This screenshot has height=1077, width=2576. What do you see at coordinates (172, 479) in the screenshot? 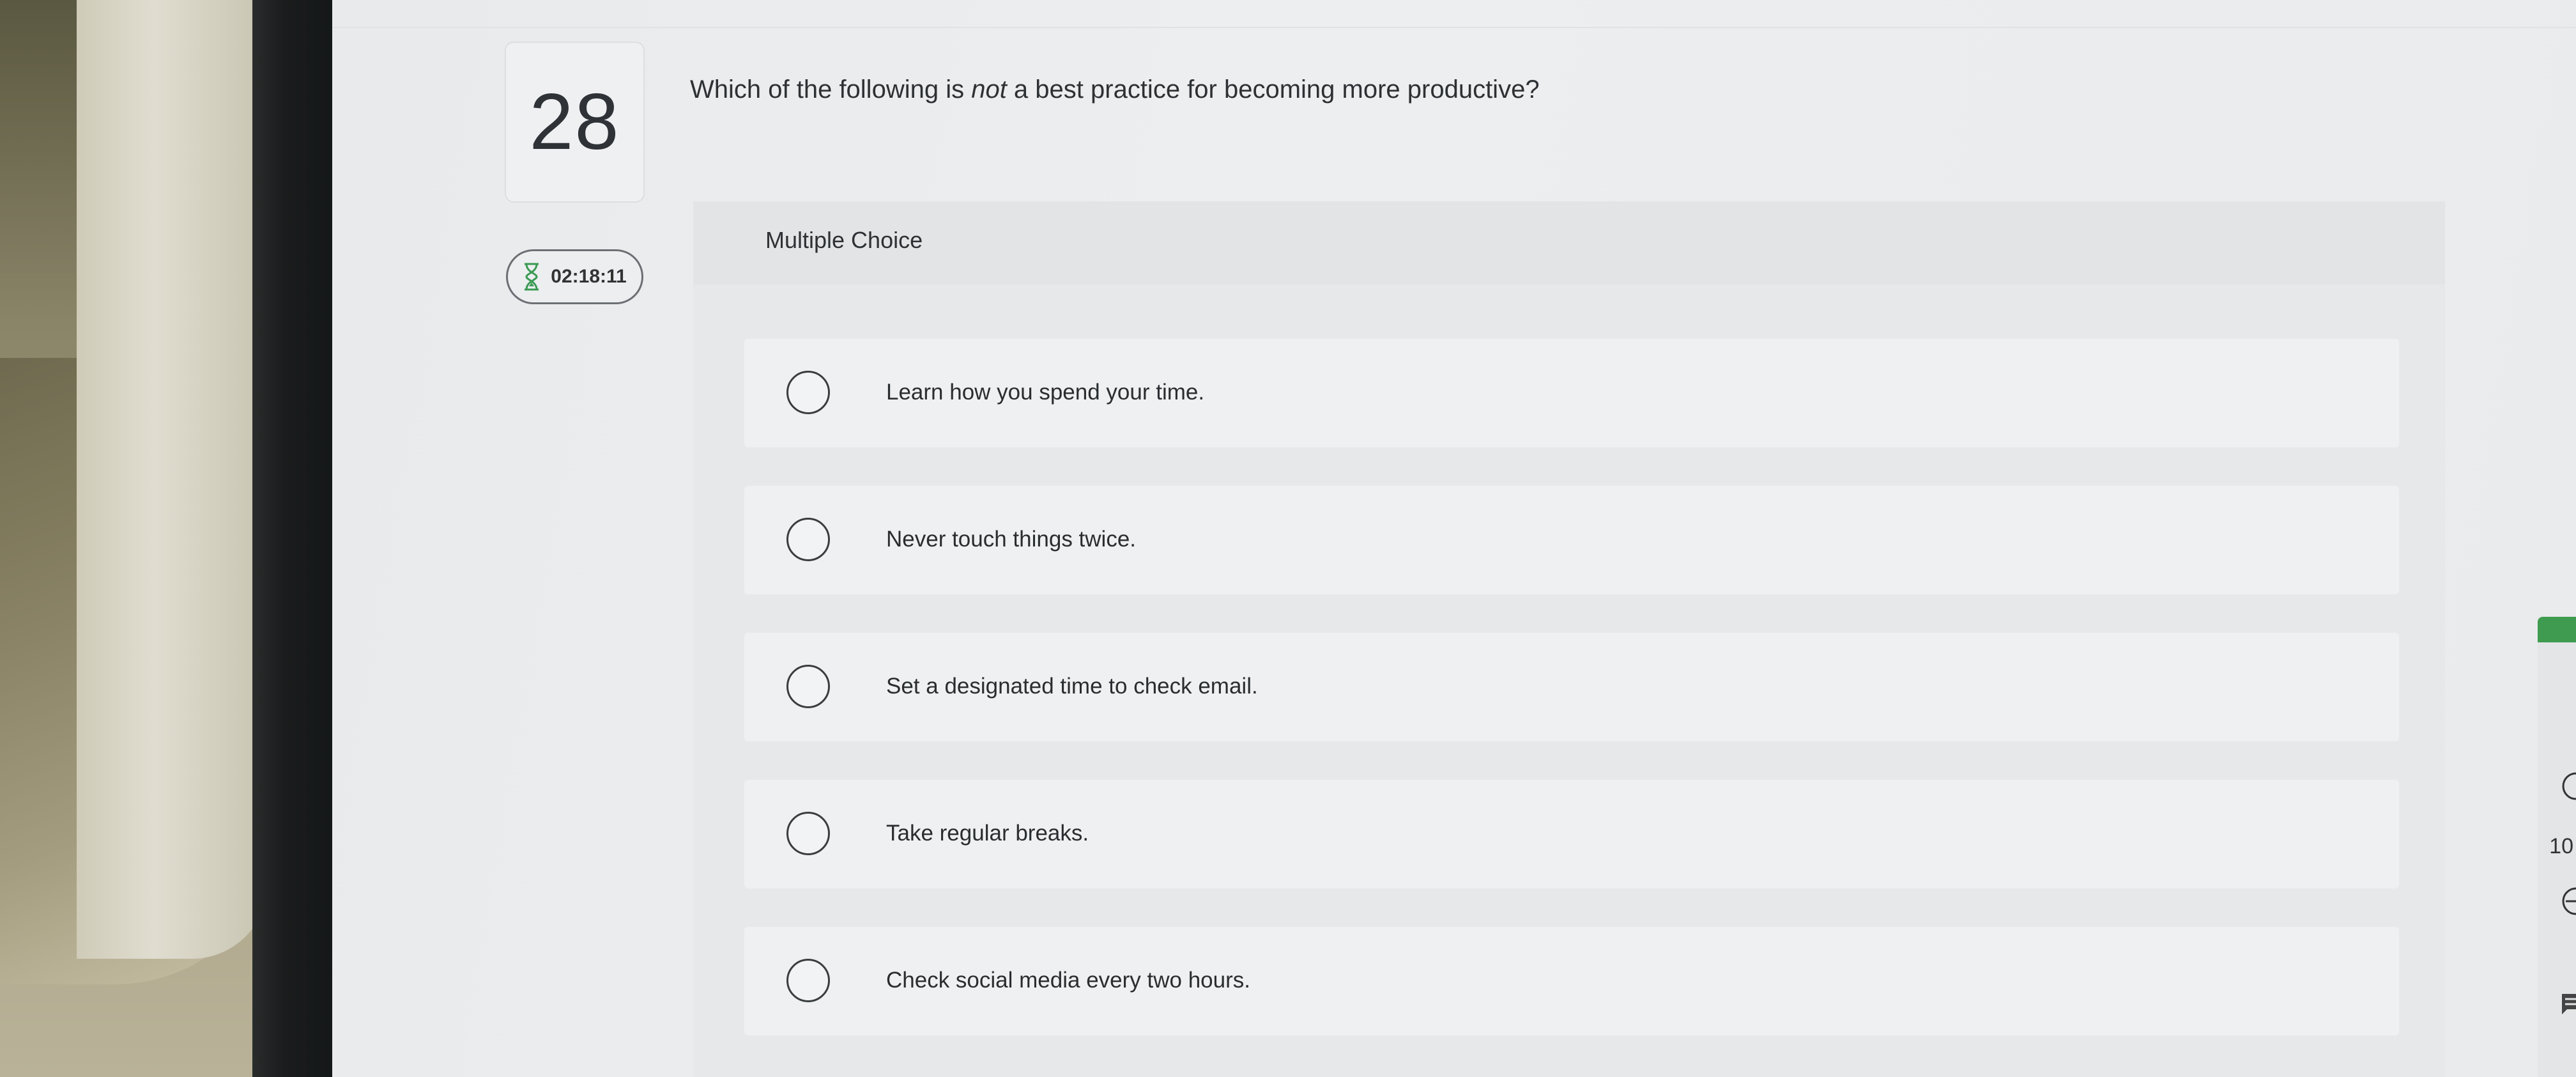
I see `background-fabric-highlight` at bounding box center [172, 479].